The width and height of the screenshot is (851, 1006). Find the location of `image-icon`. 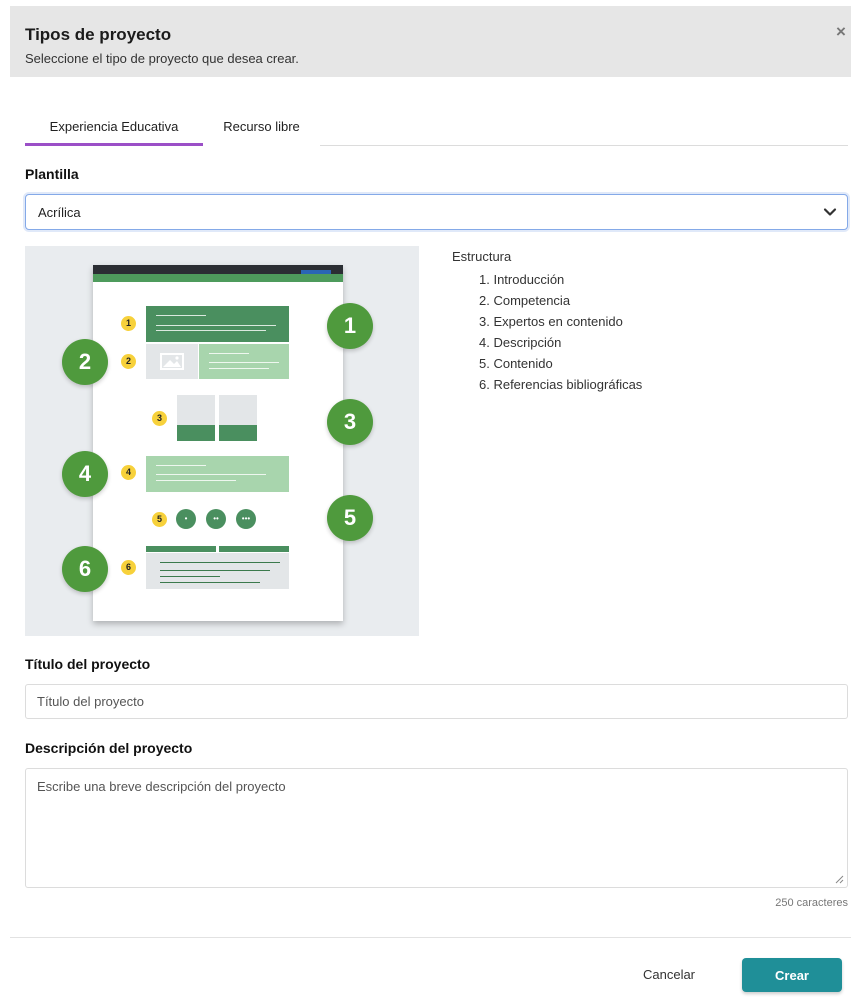

image-icon is located at coordinates (172, 361).